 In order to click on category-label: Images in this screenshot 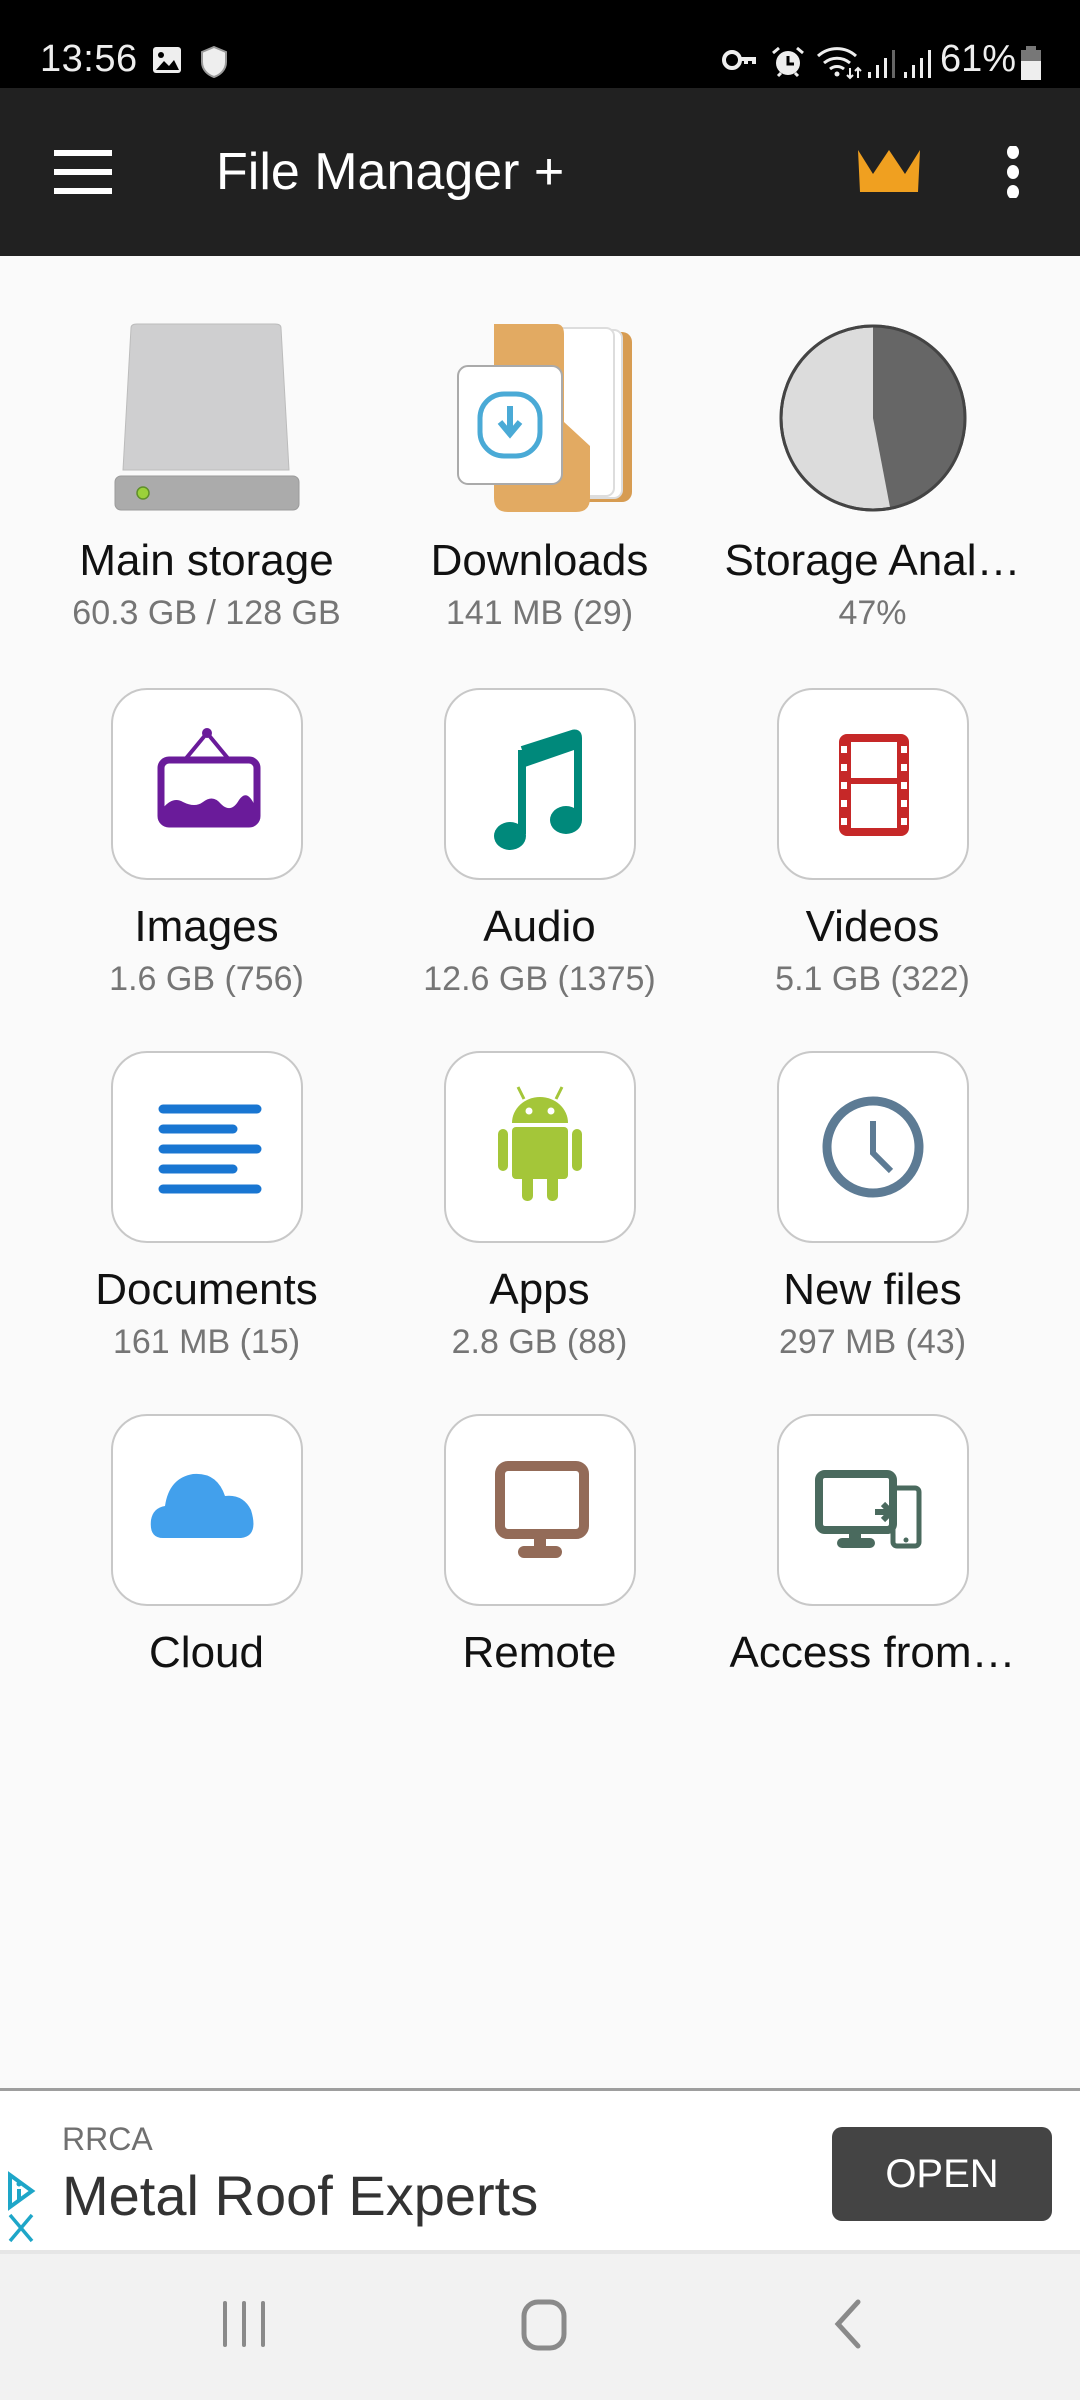, I will do `click(206, 926)`.